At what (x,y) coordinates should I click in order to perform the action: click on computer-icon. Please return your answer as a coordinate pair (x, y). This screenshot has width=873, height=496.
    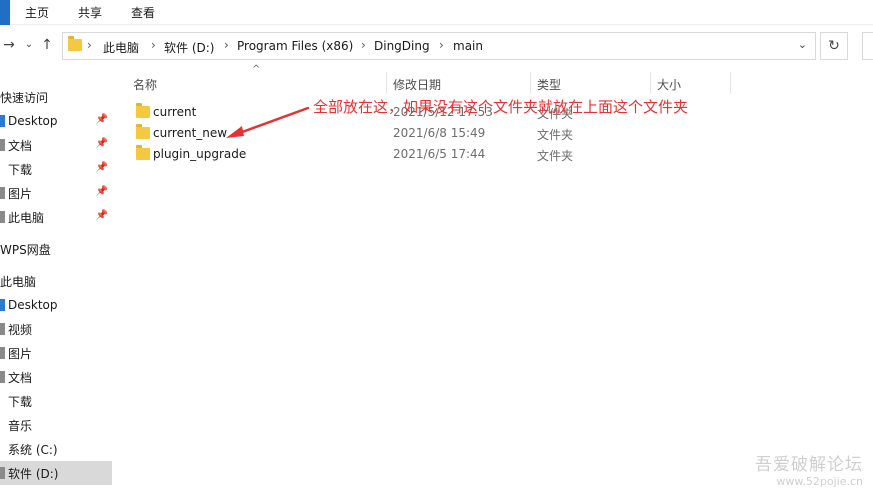
    Looking at the image, I should click on (2, 217).